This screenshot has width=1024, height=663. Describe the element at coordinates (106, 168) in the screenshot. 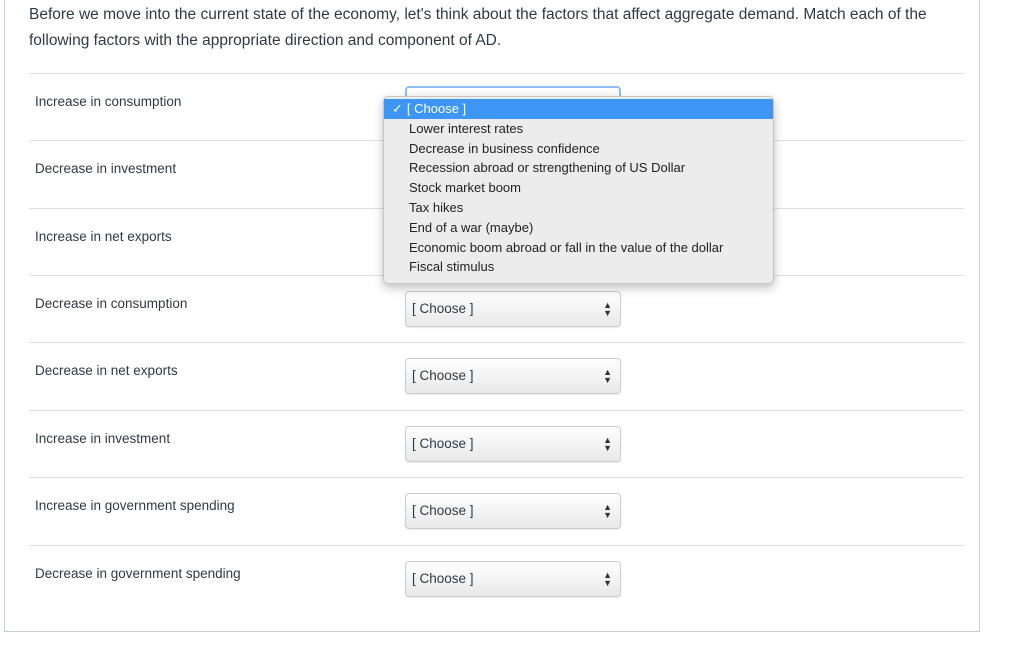

I see `factor-label: Decrease in investment` at that location.